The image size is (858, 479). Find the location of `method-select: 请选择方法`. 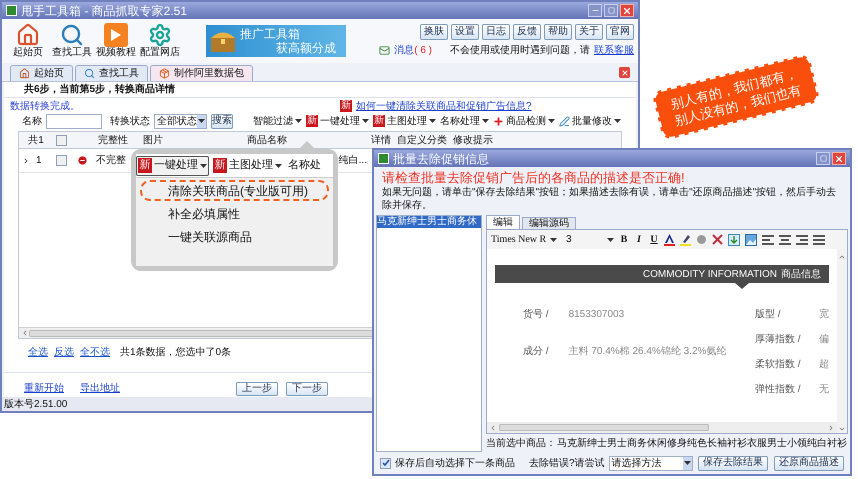

method-select: 请选择方法 is located at coordinates (650, 463).